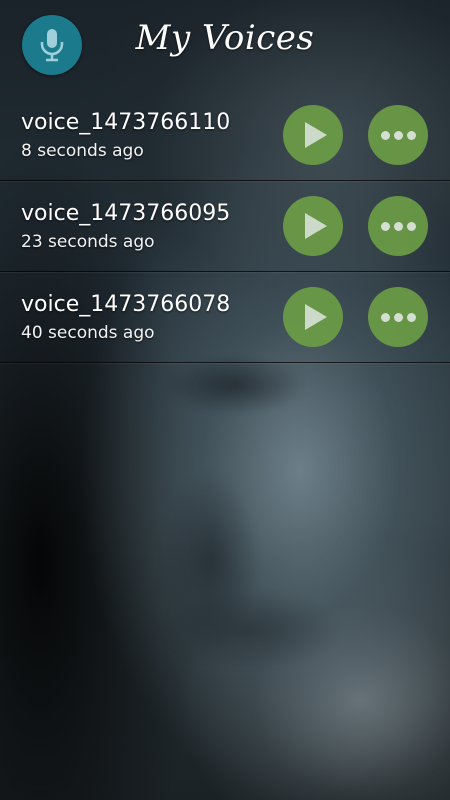 The image size is (450, 800). What do you see at coordinates (225, 135) in the screenshot?
I see `list-item: voice_1473766110 8 seconds ago` at bounding box center [225, 135].